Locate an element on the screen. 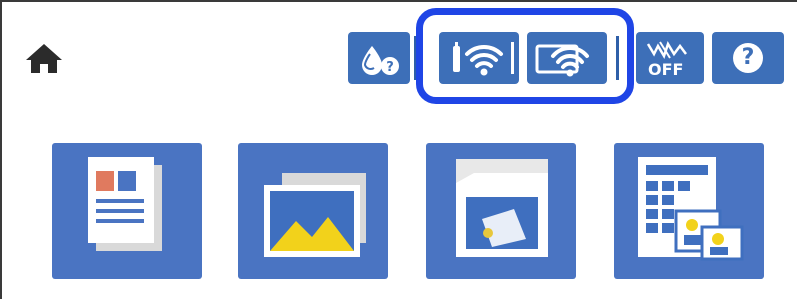 The height and width of the screenshot is (299, 797). copy-tile is located at coordinates (127, 211).